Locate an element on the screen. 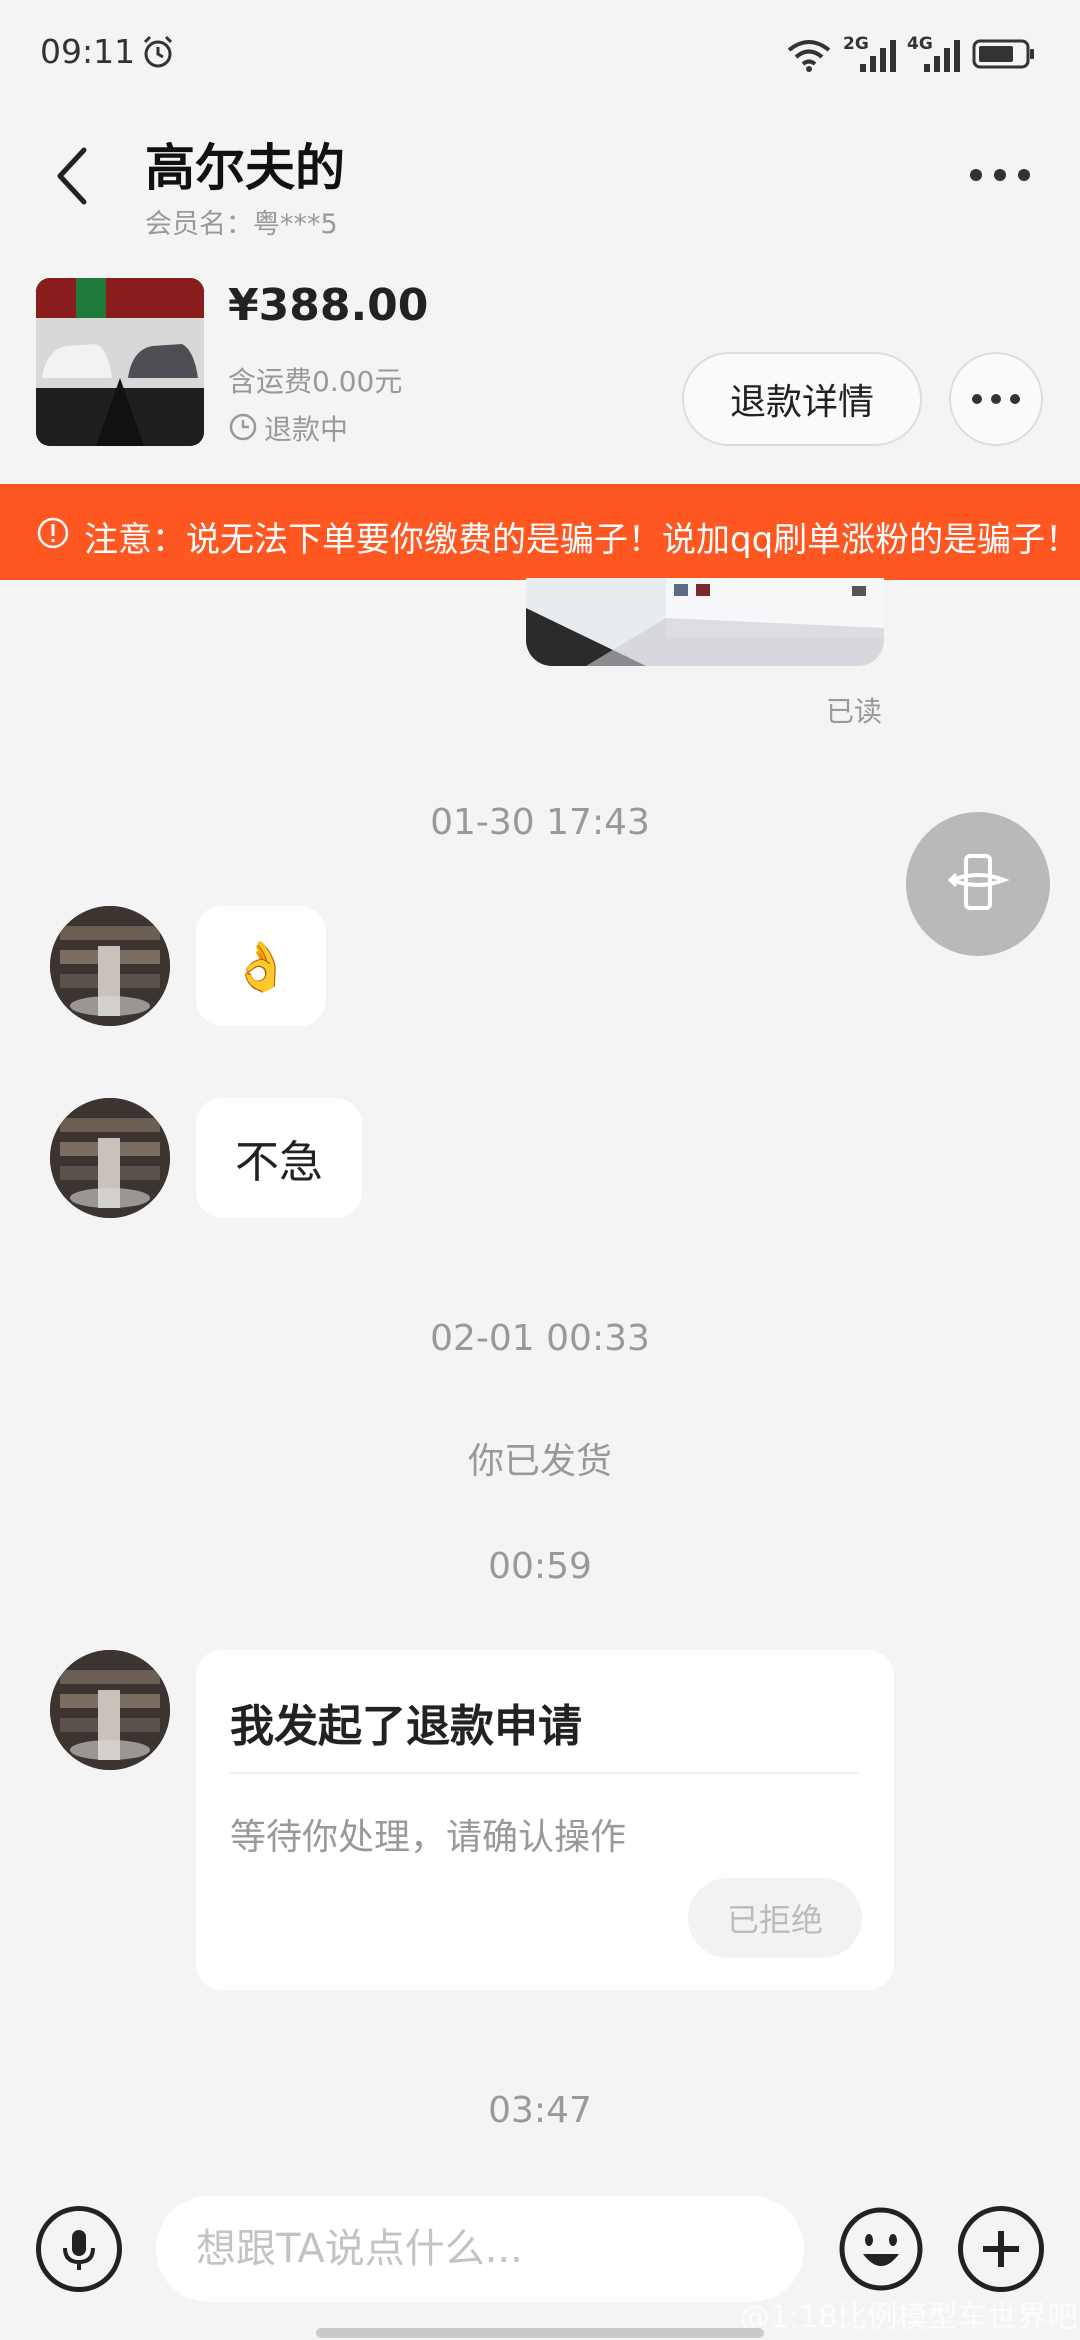  sent-image-message is located at coordinates (705, 622).